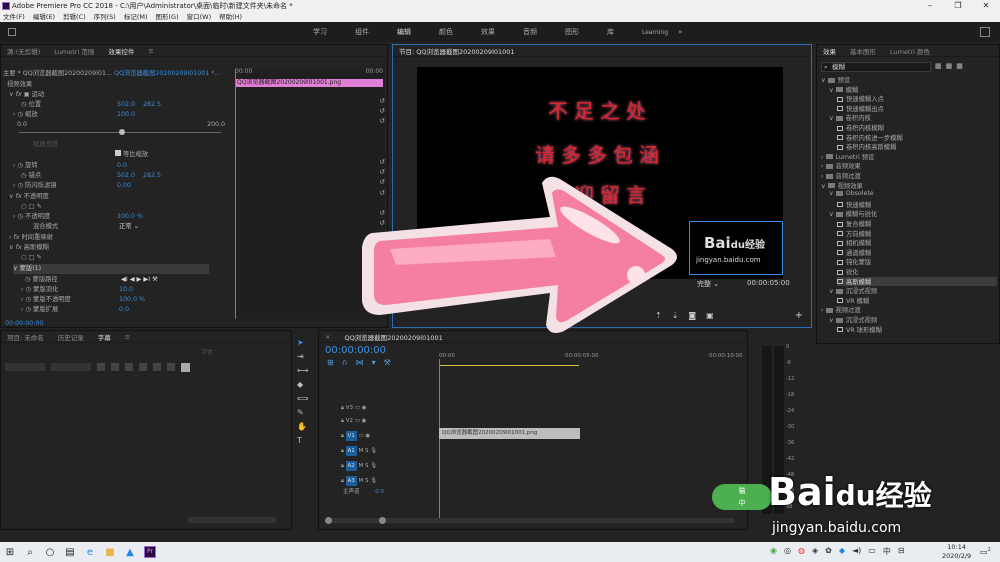  I want to click on menu-graphics: 图形(G), so click(167, 17).